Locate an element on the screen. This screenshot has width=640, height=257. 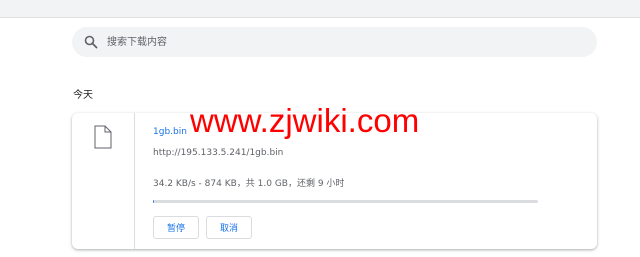
download-file-name-link: 1gb.bin is located at coordinates (170, 132).